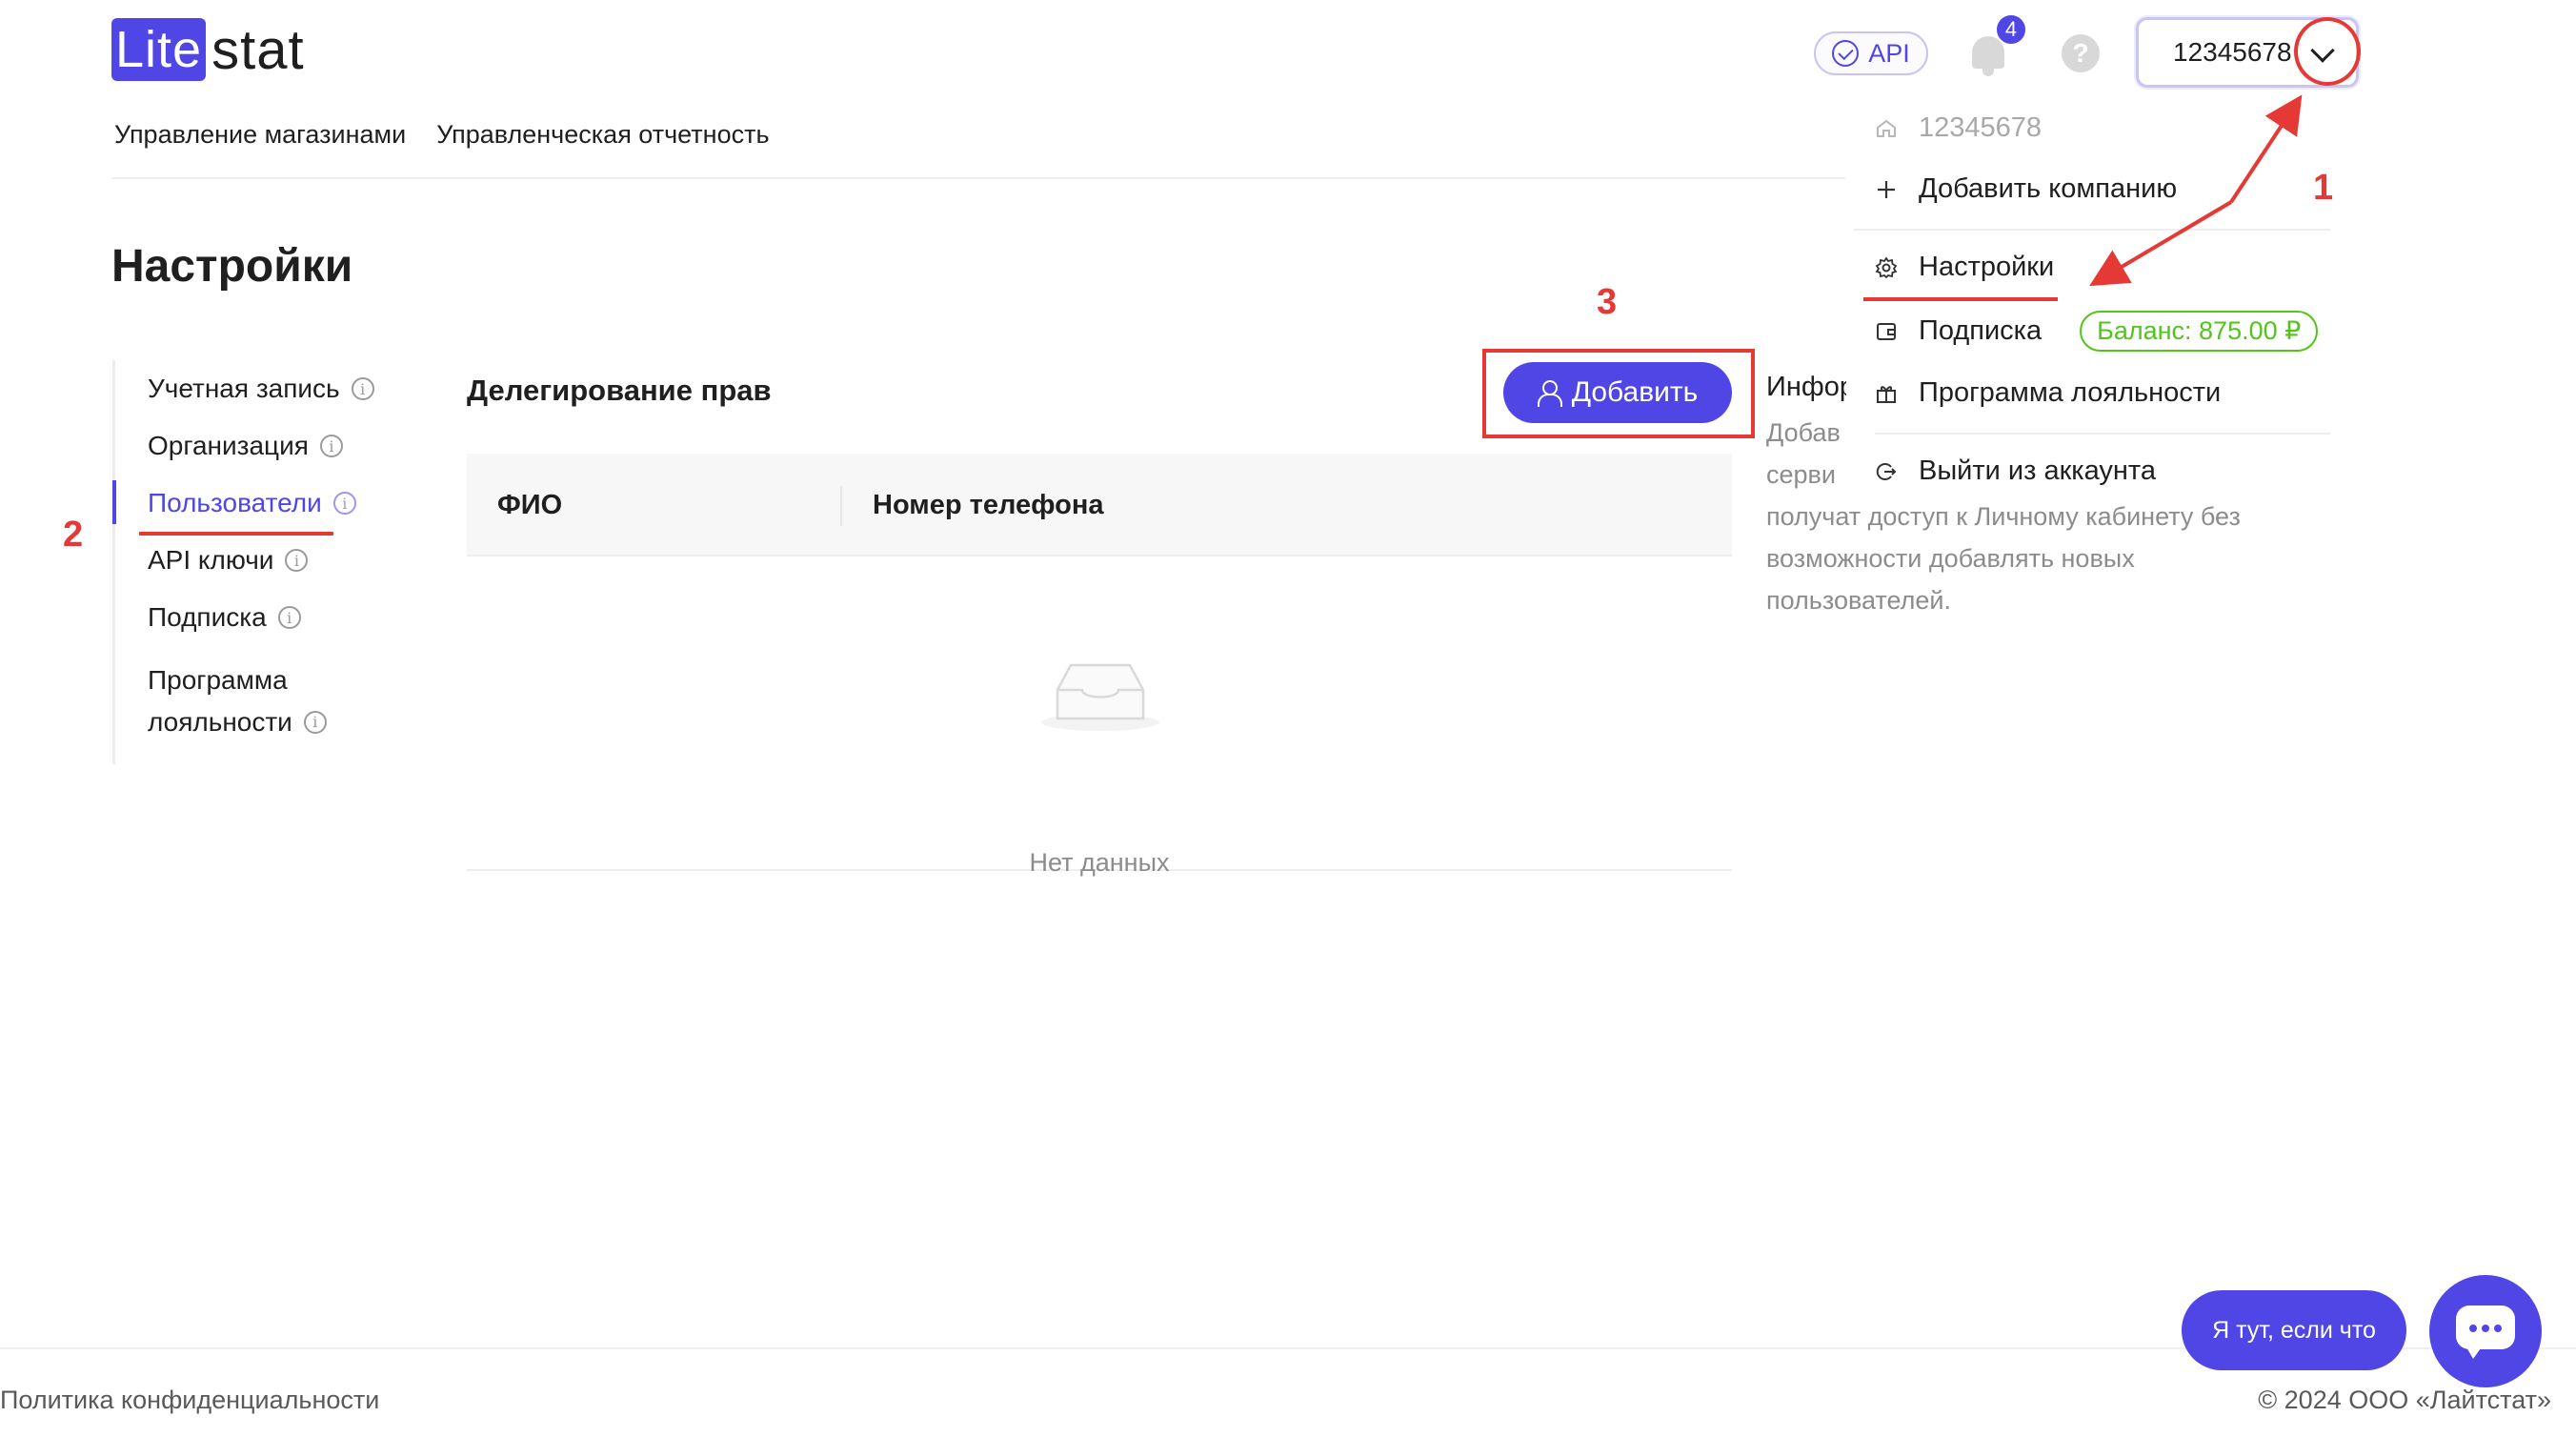  Describe the element at coordinates (1099, 862) in the screenshot. I see `empty-text: Нет данных` at that location.